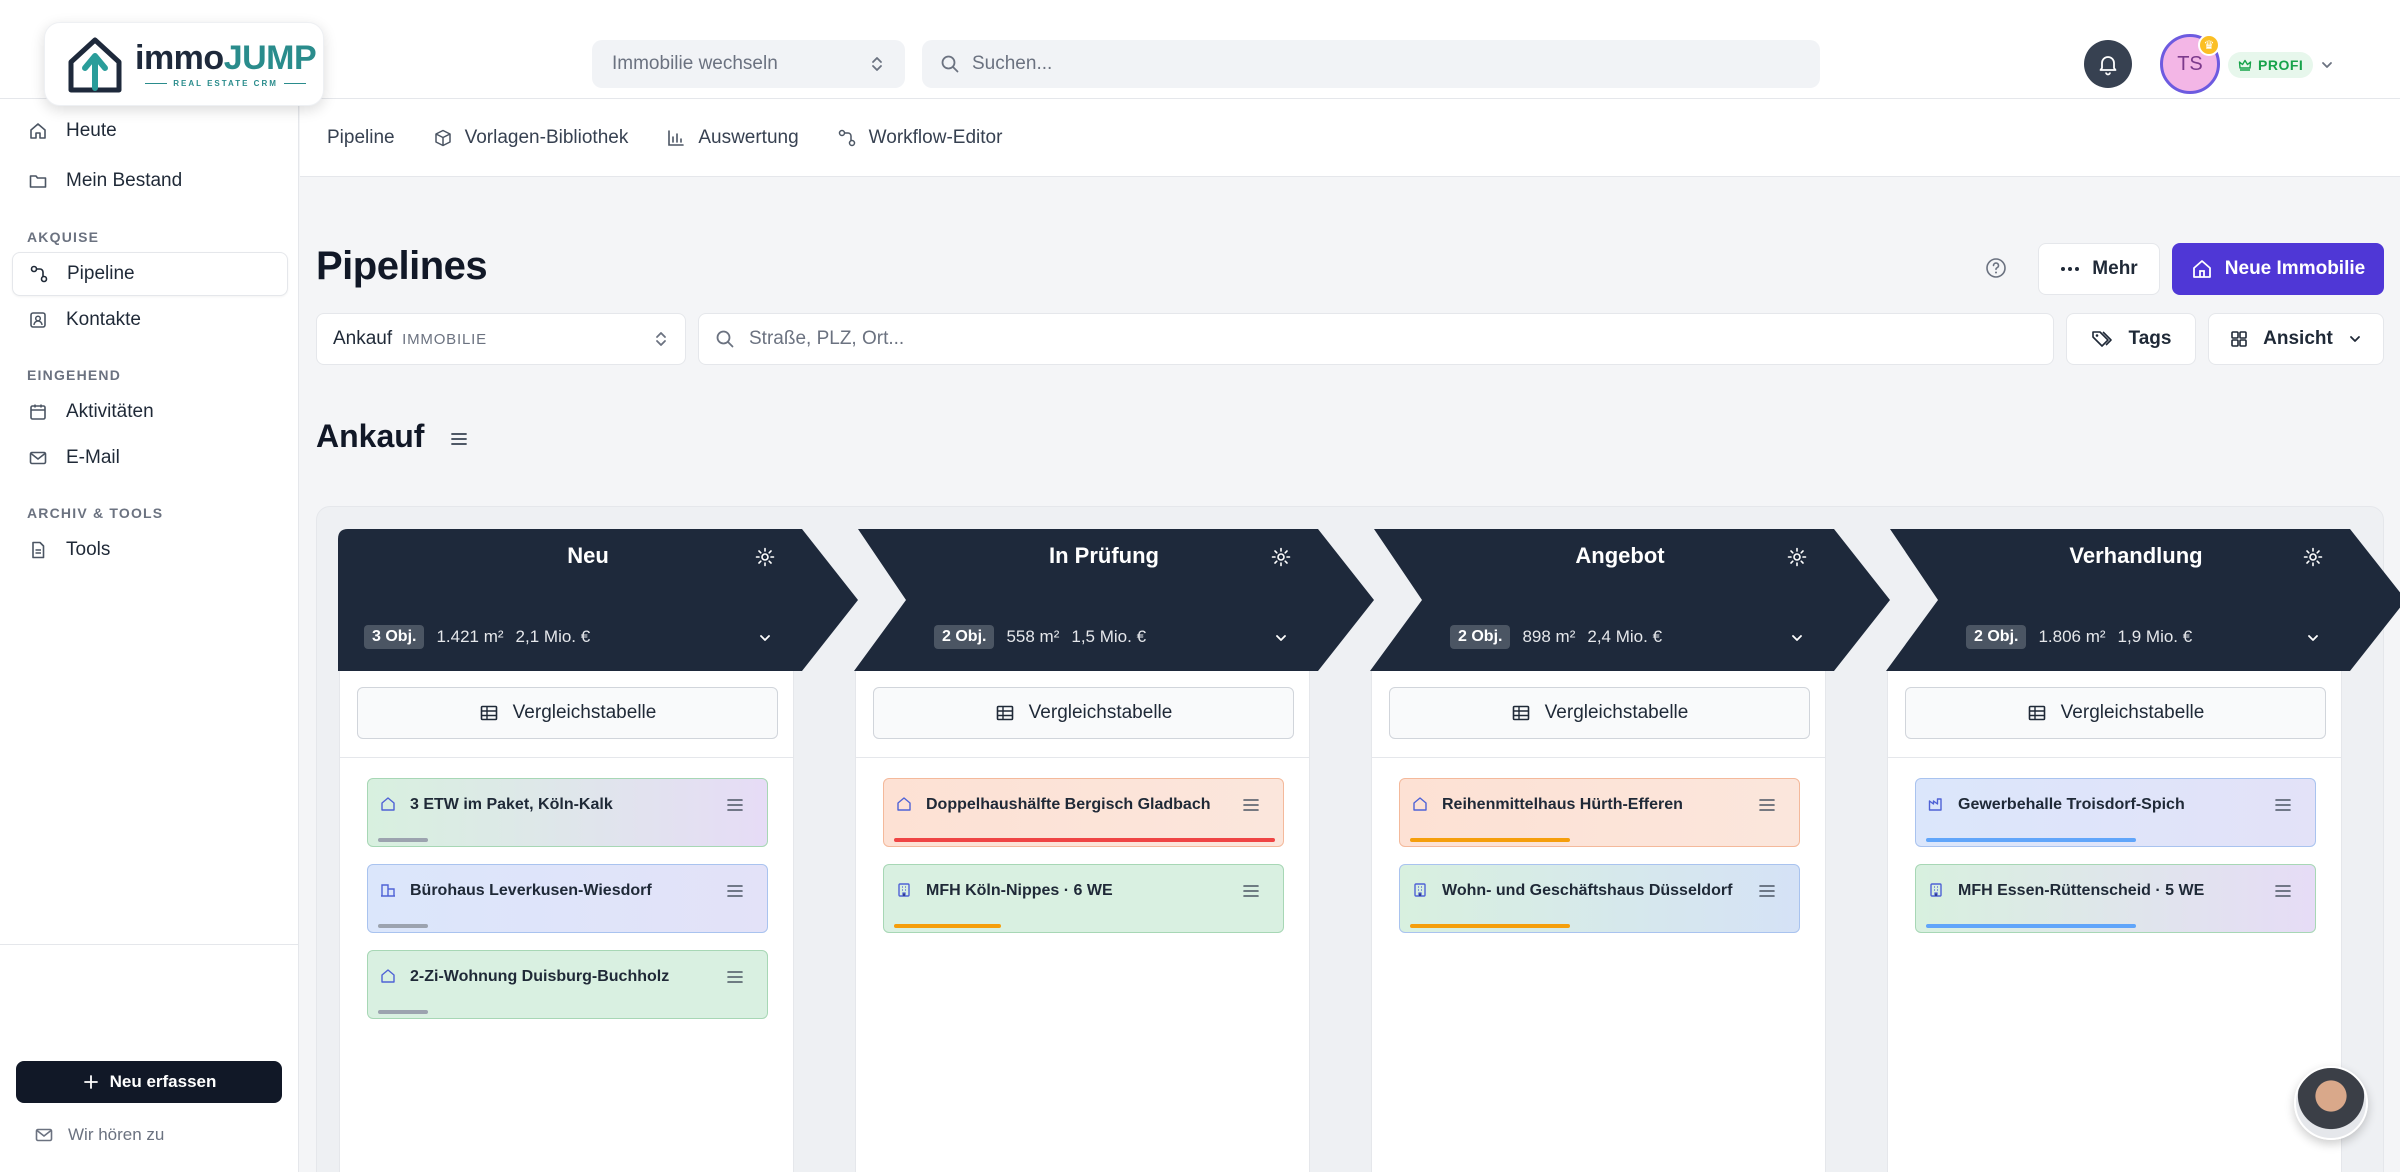 Image resolution: width=2400 pixels, height=1172 pixels. I want to click on property-card-title: Bürohaus Leverkusen-Wiesdorf, so click(531, 890).